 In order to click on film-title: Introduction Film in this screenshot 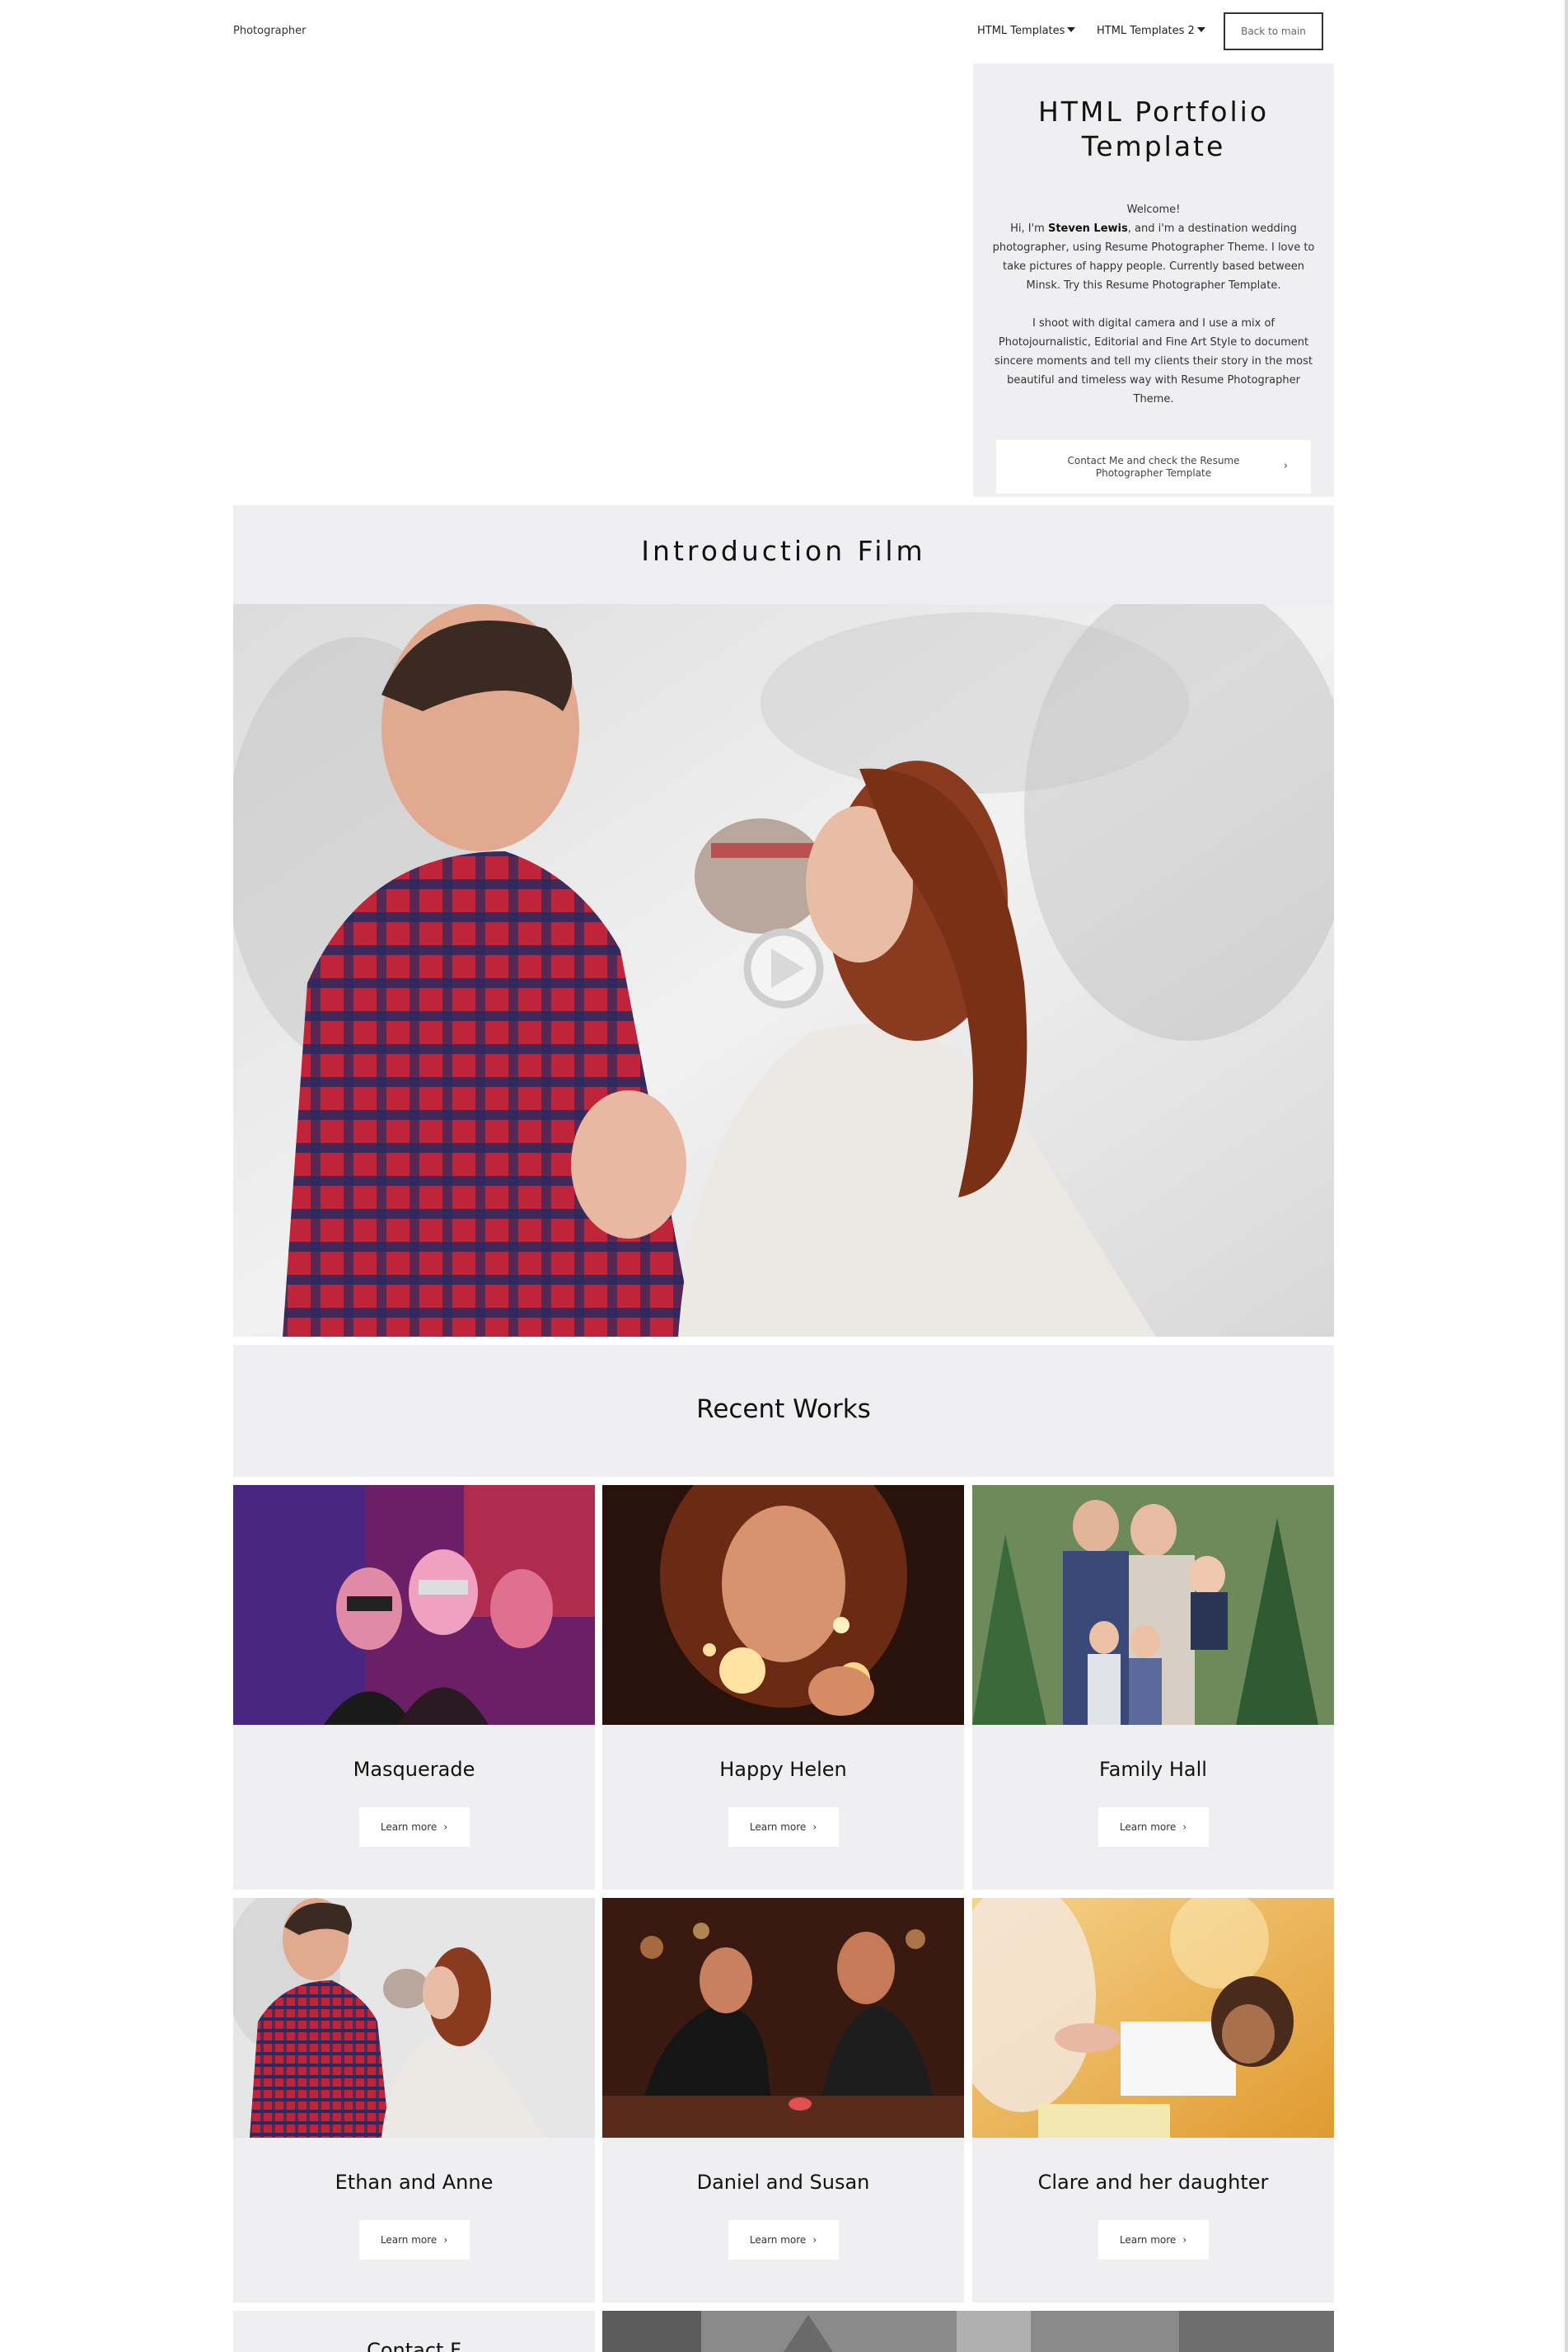, I will do `click(783, 551)`.